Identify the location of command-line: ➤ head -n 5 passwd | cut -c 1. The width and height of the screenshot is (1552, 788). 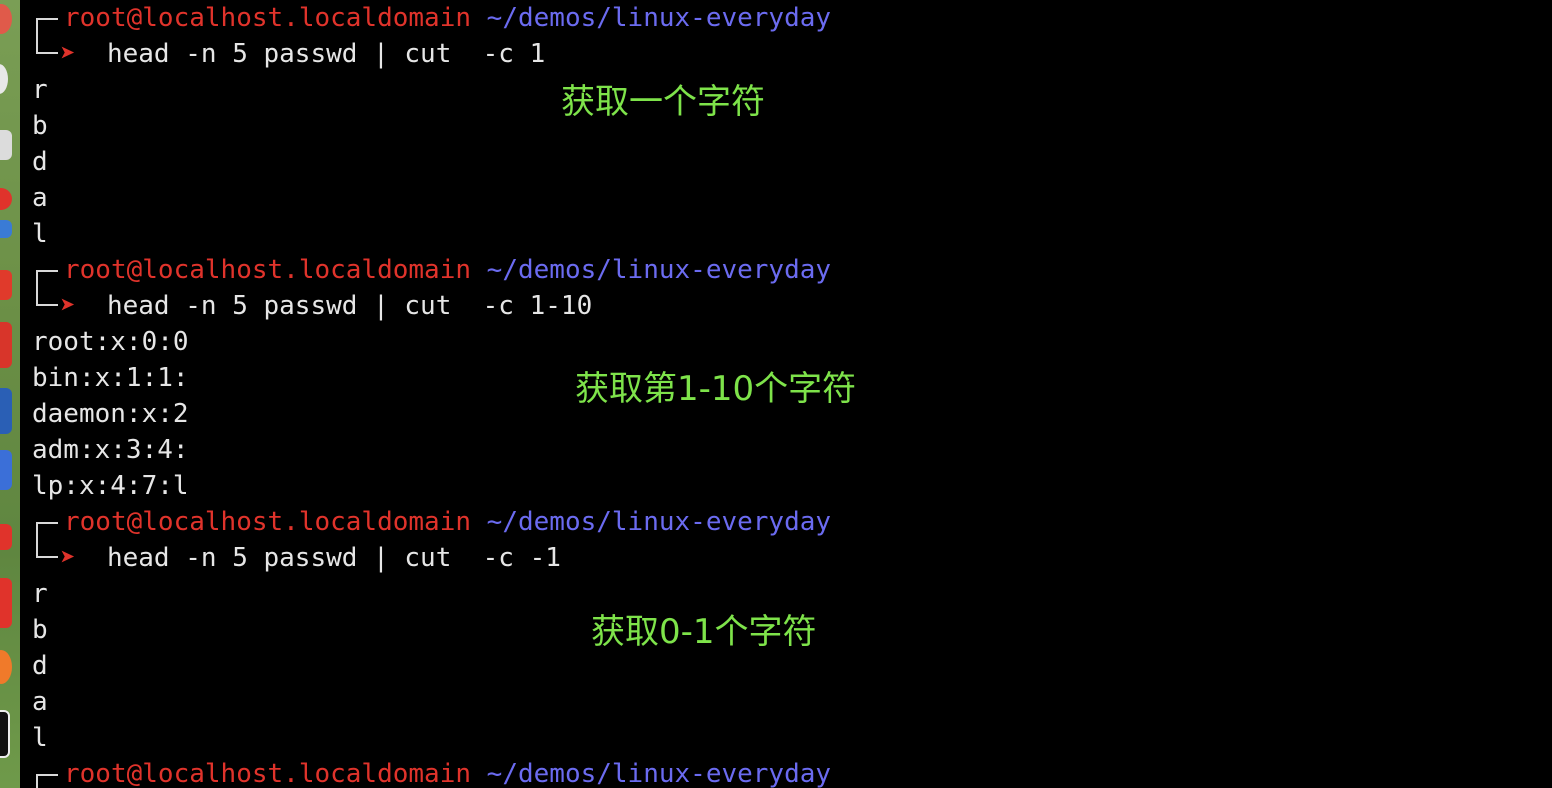
(288, 54).